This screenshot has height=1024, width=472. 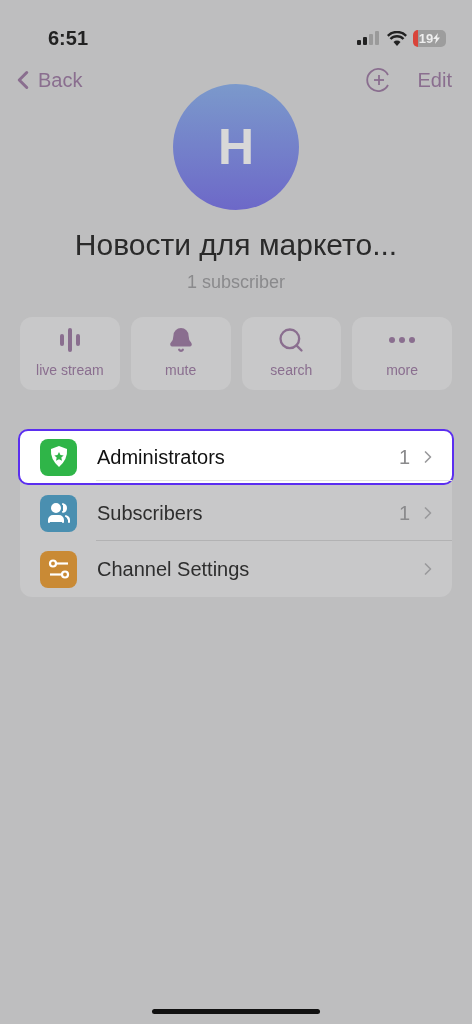 I want to click on menu-row: Subscribers 1, so click(x=236, y=513).